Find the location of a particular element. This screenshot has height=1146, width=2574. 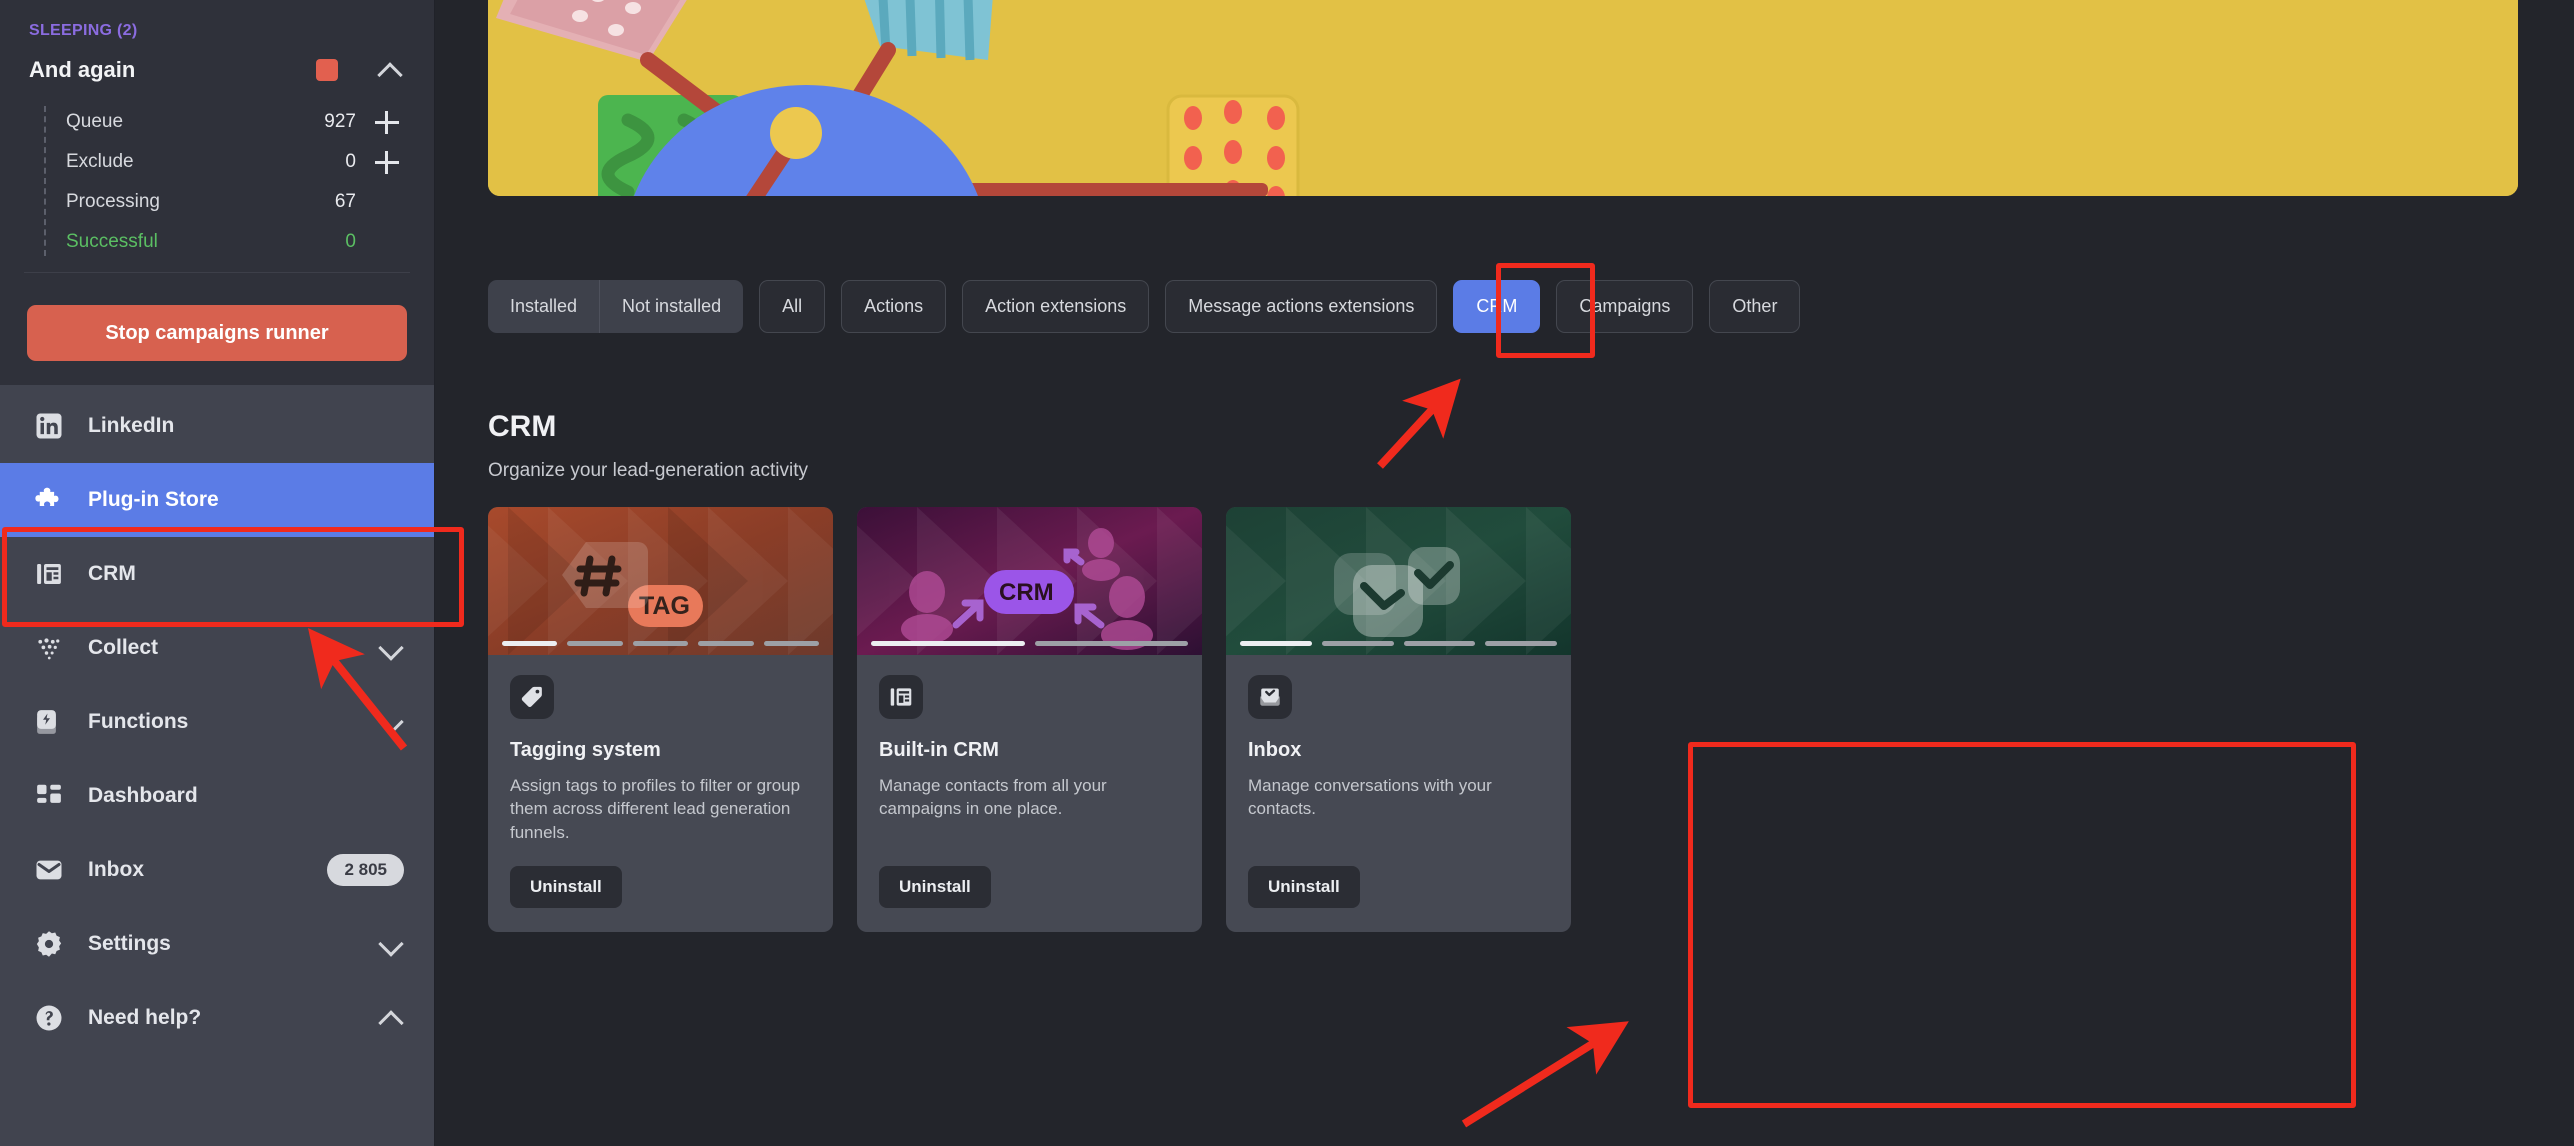

stat-label: Successful is located at coordinates (112, 241).